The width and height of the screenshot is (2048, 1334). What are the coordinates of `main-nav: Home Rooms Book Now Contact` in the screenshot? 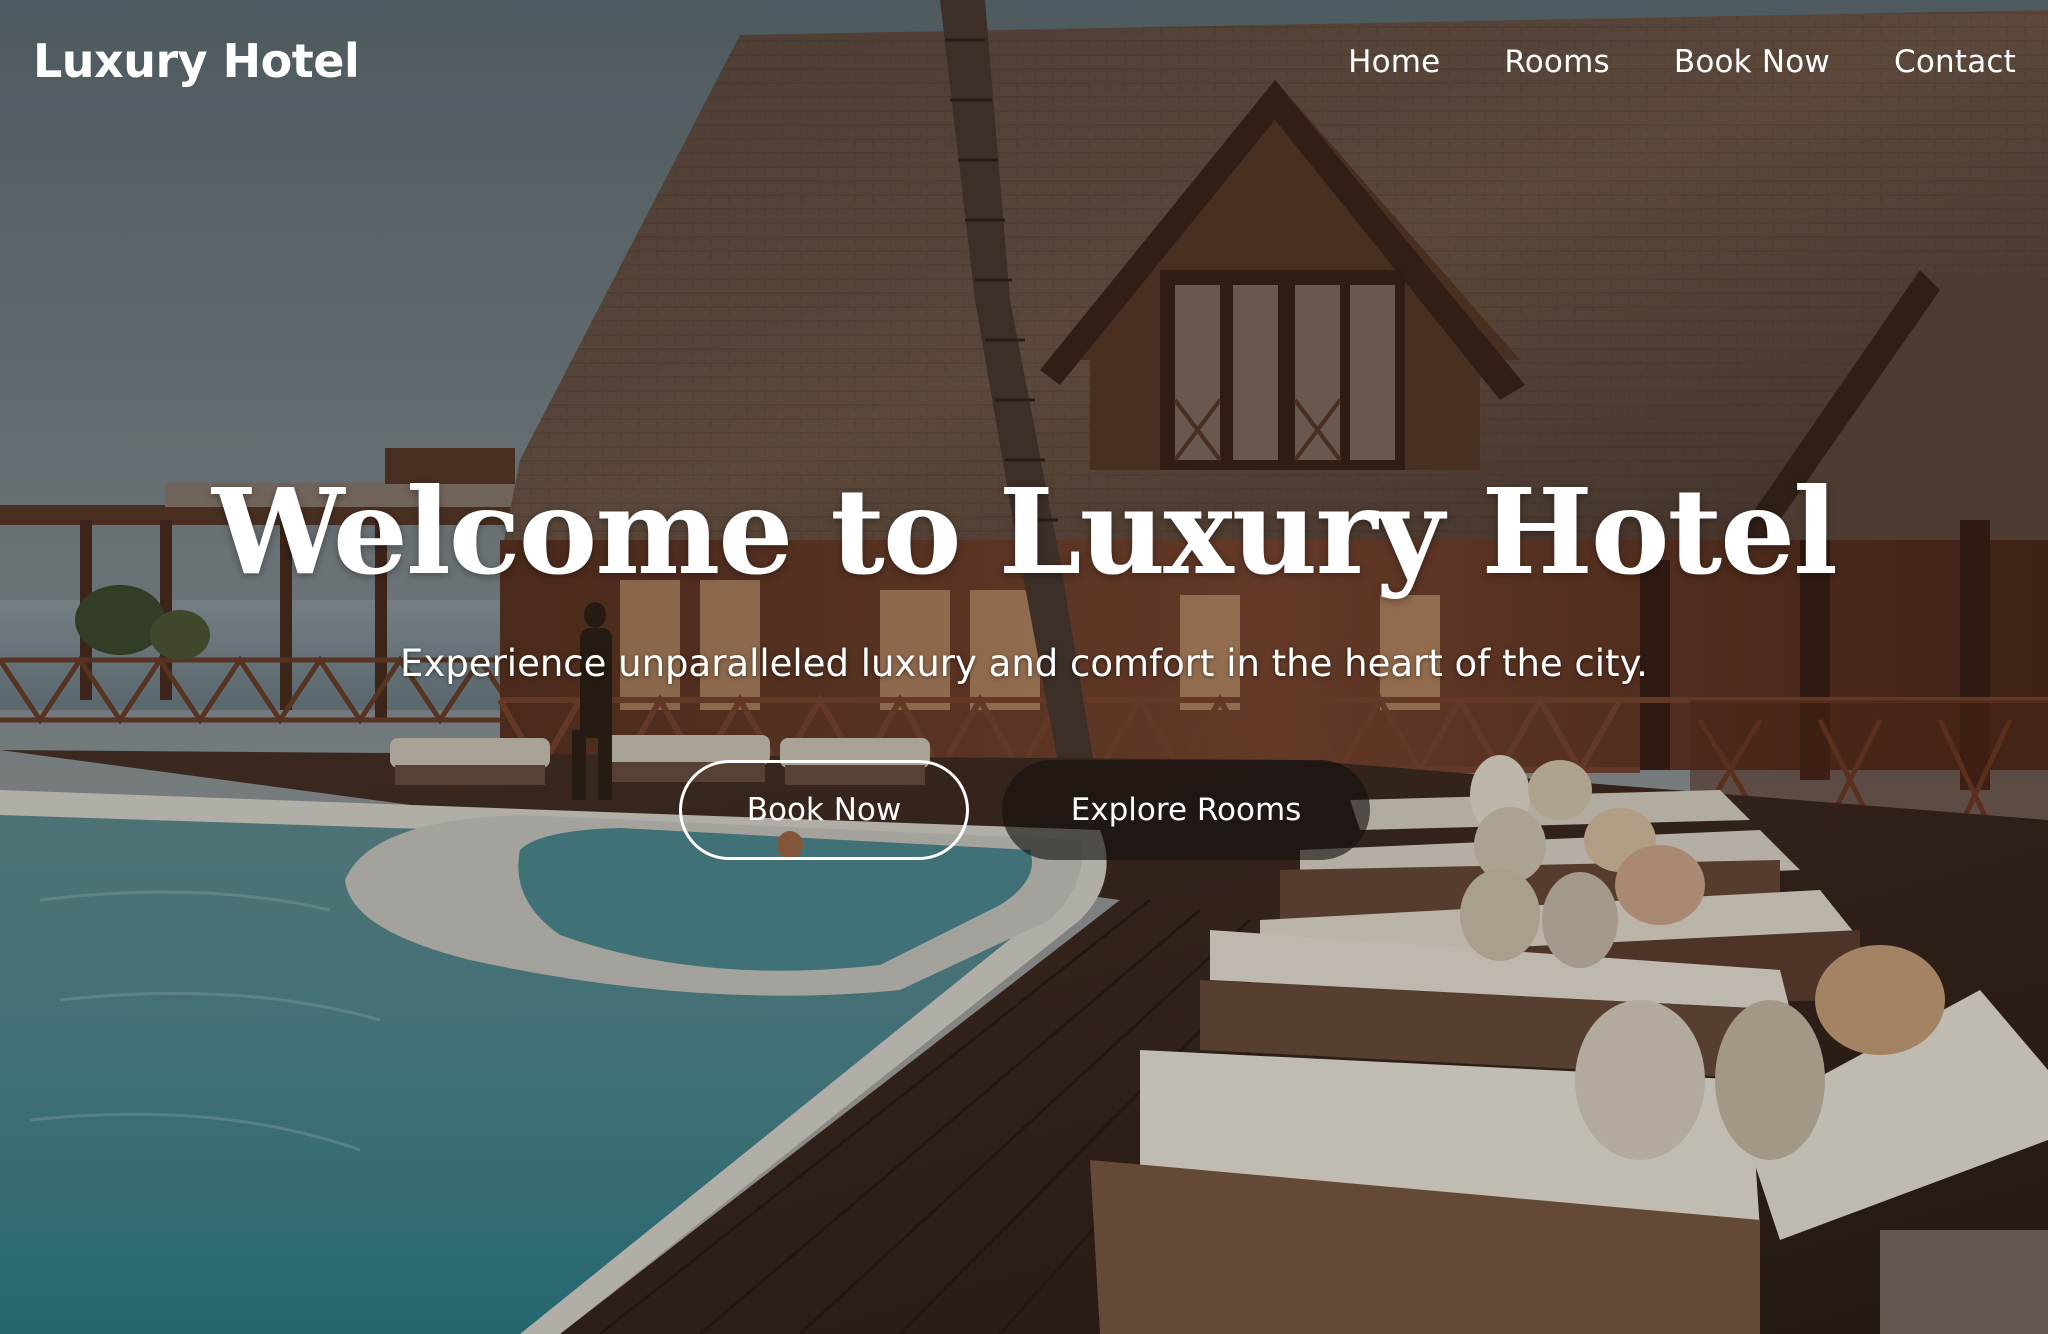 It's located at (1682, 62).